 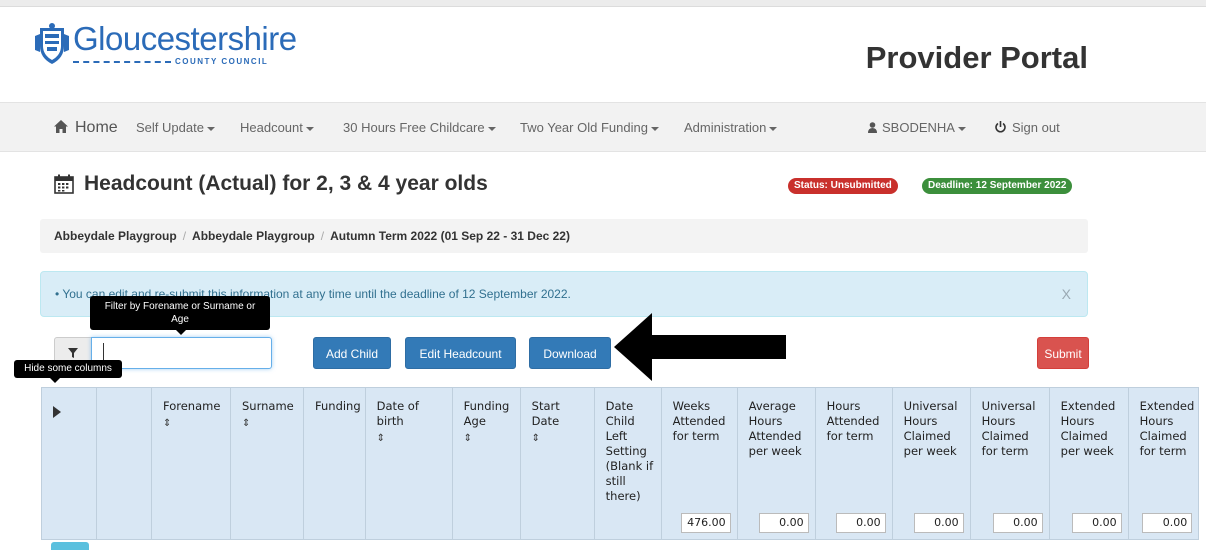 What do you see at coordinates (52, 43) in the screenshot?
I see `crest-icon` at bounding box center [52, 43].